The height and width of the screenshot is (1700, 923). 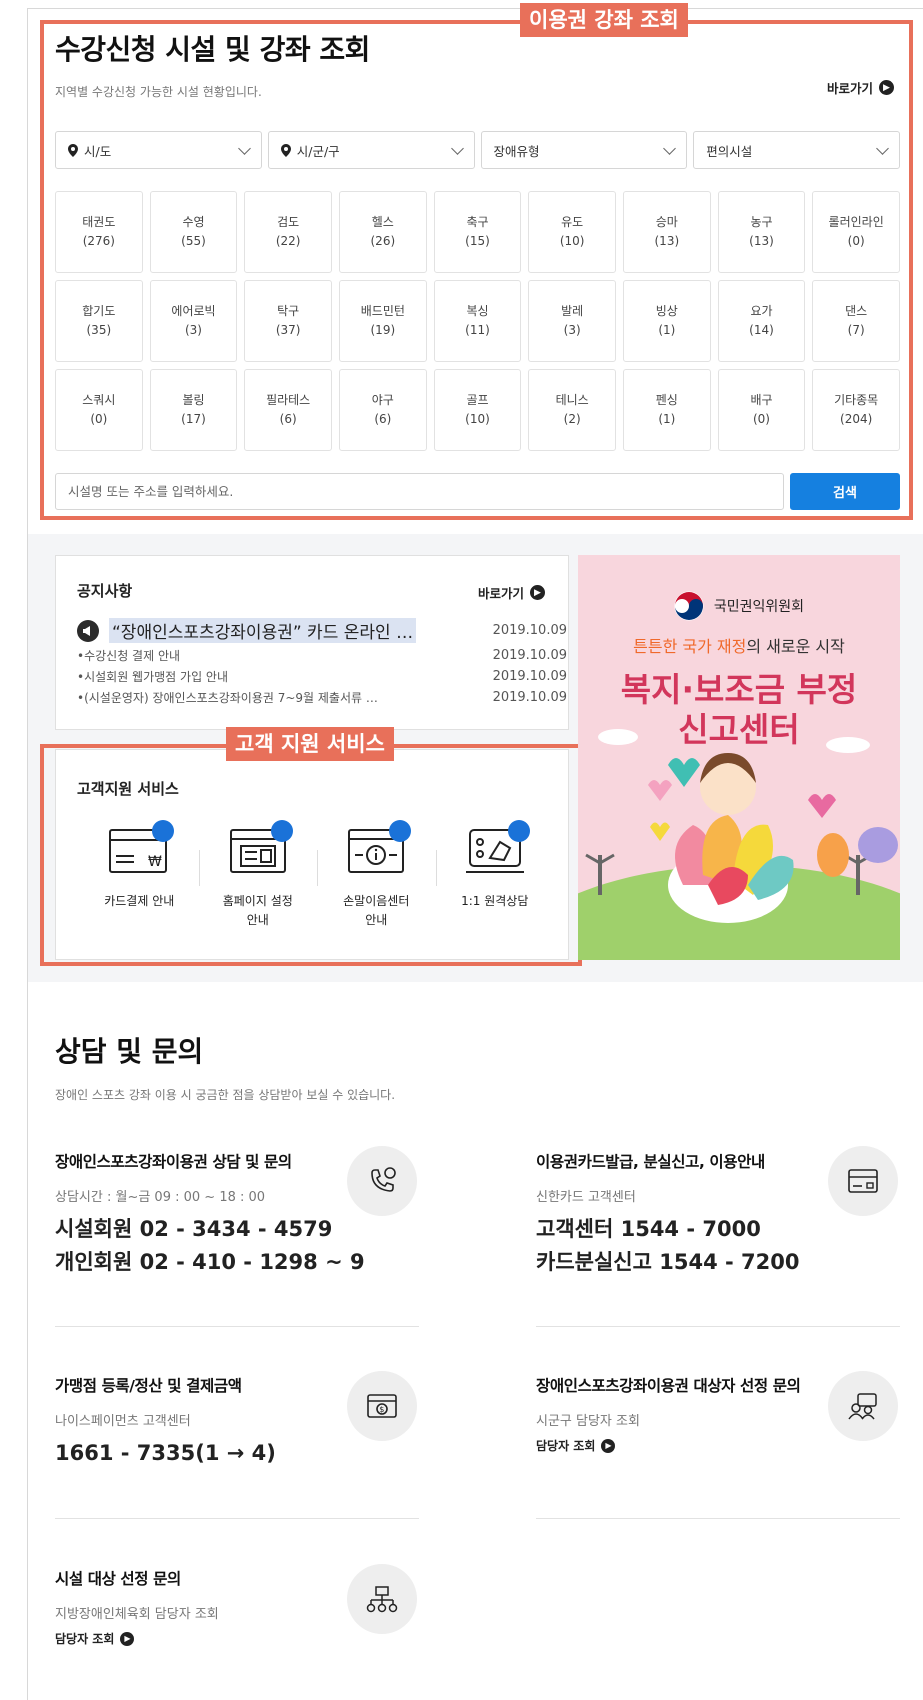 What do you see at coordinates (477, 399) in the screenshot?
I see `sport-name: 골프` at bounding box center [477, 399].